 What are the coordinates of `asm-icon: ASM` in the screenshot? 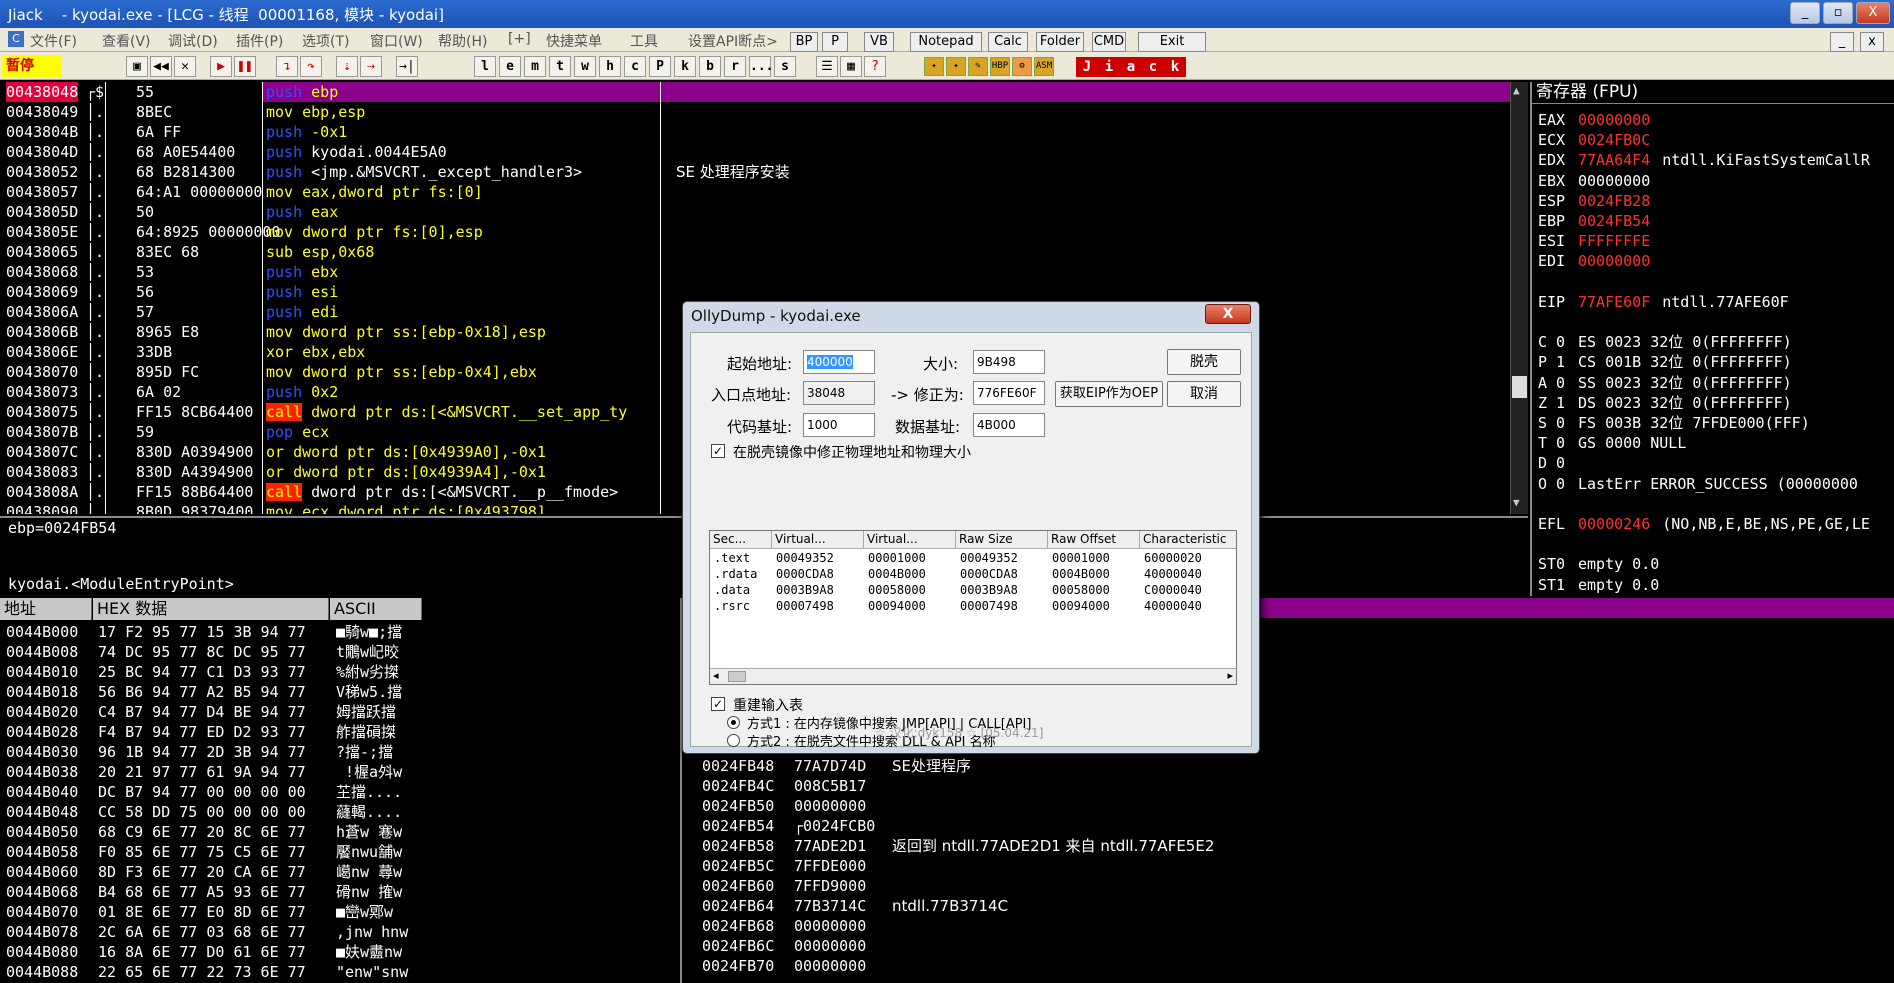 It's located at (1044, 66).